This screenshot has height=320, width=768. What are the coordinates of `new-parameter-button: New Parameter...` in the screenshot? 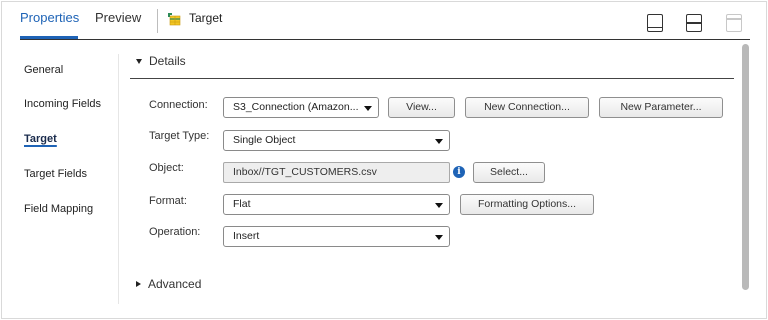 It's located at (661, 107).